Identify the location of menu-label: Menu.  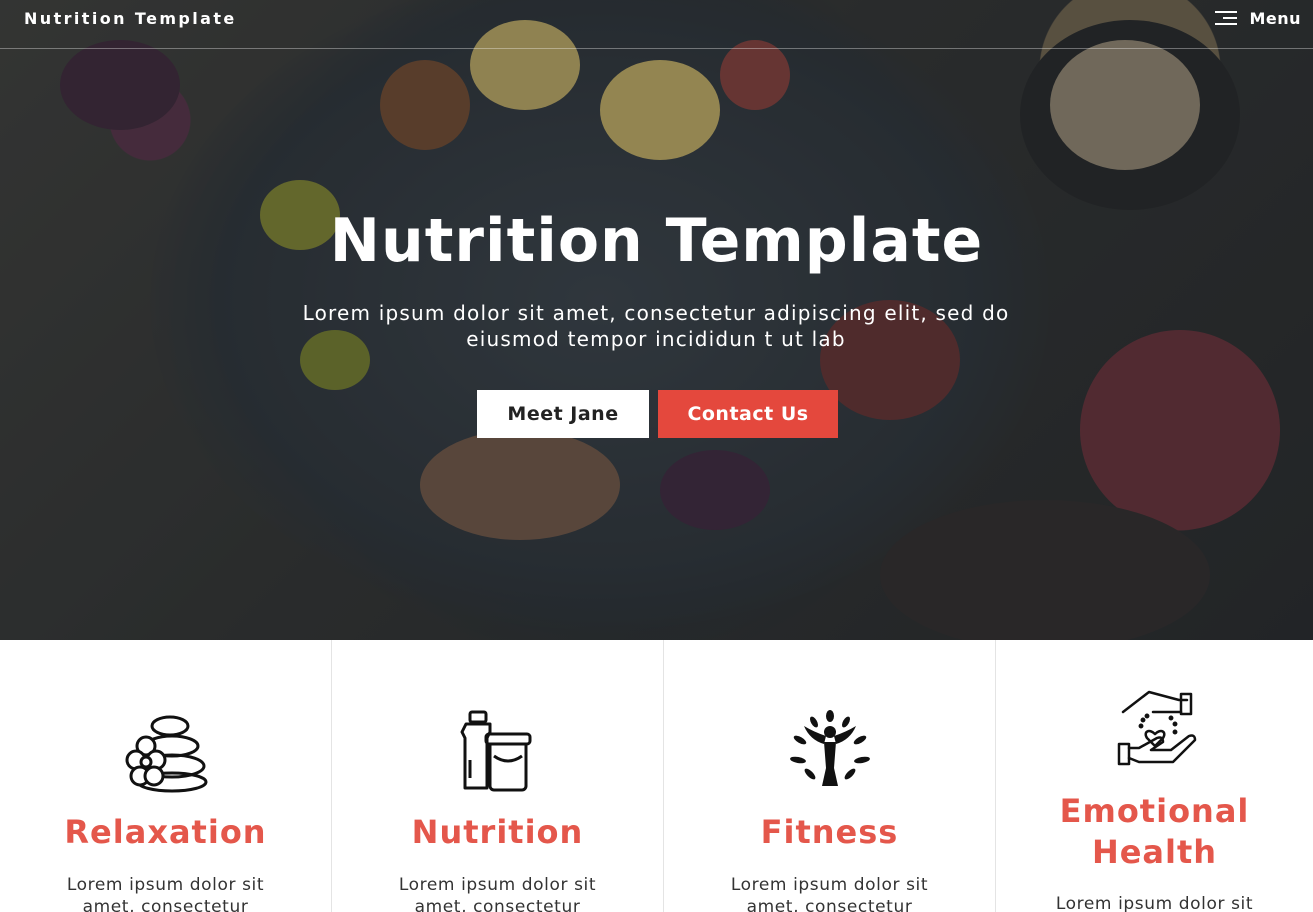
(1275, 18).